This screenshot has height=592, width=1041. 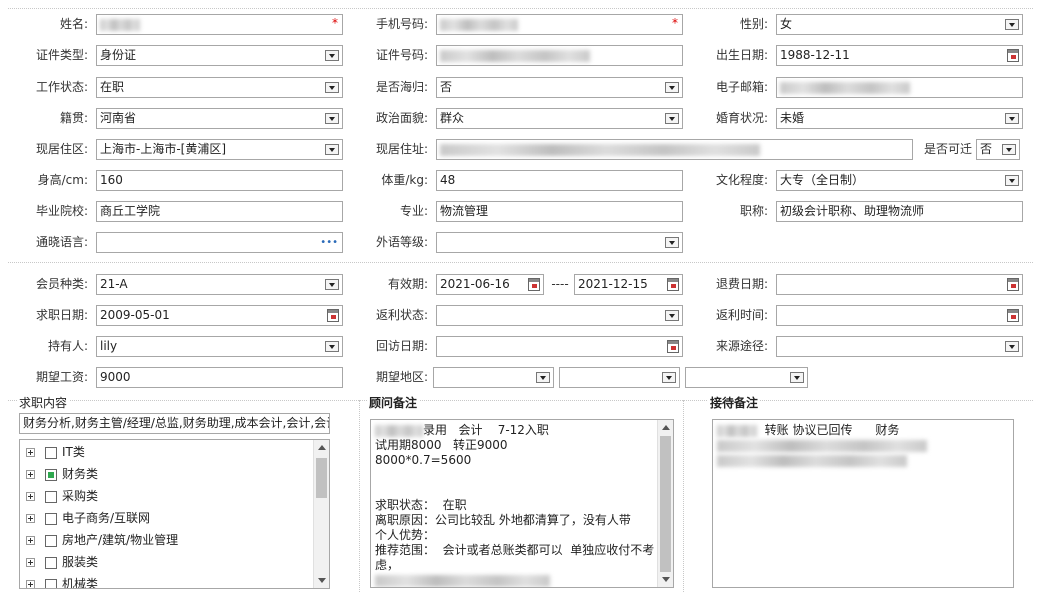 I want to click on work-status-select: 在职, so click(x=219, y=87).